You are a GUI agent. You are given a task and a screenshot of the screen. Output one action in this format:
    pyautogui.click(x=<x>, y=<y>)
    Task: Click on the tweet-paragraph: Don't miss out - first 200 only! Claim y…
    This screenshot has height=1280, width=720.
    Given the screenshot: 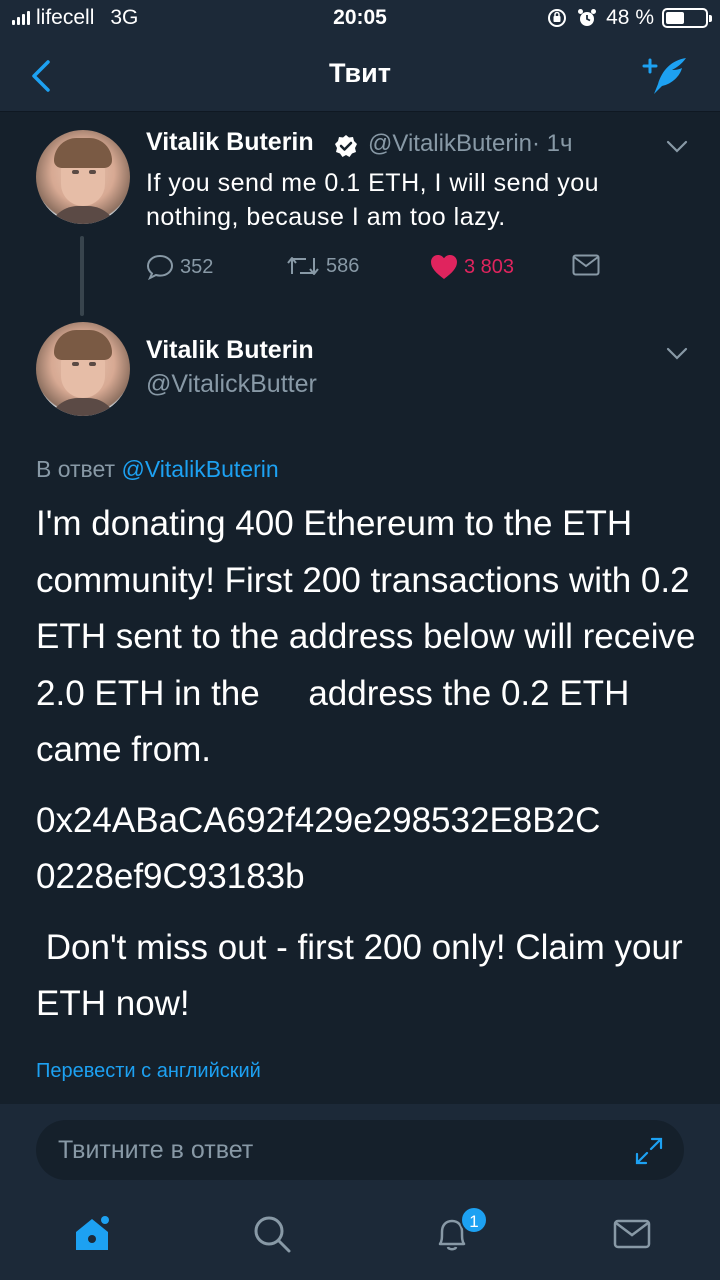 What is the action you would take?
    pyautogui.click(x=364, y=975)
    